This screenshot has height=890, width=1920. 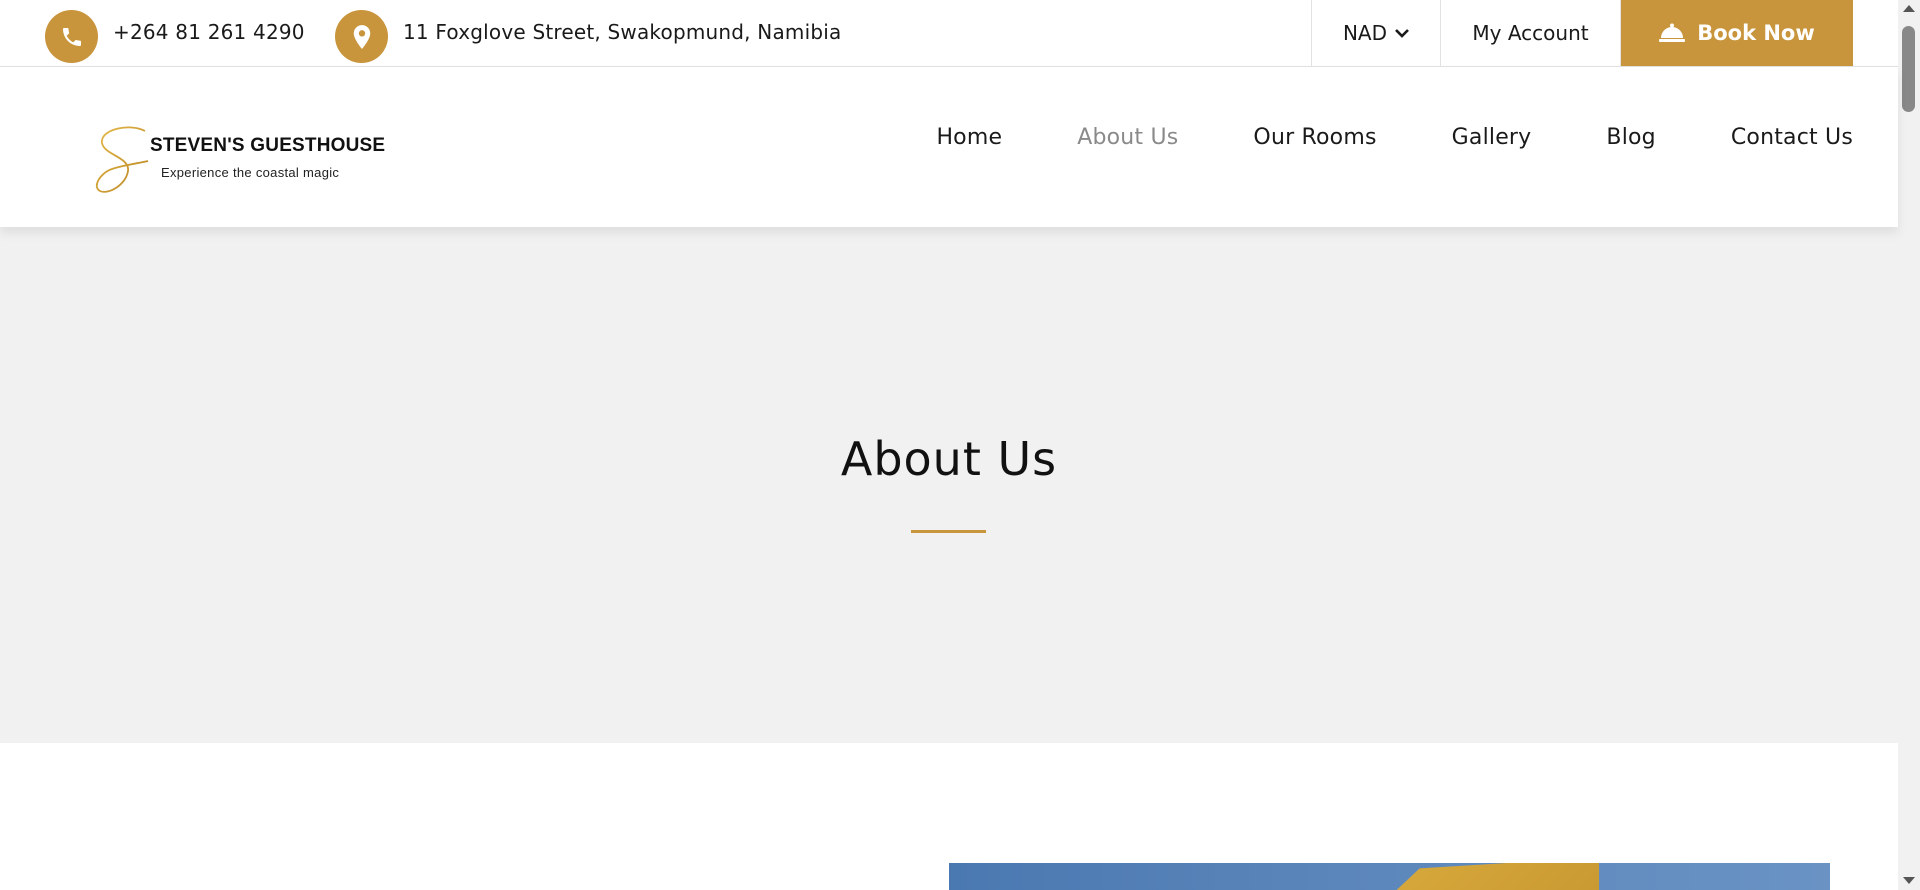 What do you see at coordinates (1908, 69) in the screenshot?
I see `scrollbar-thumb` at bounding box center [1908, 69].